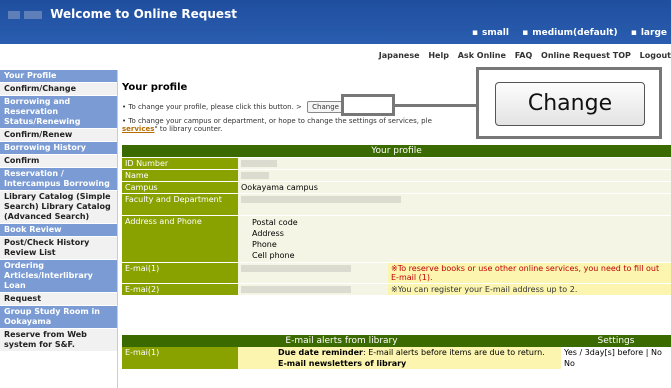 The height and width of the screenshot is (388, 671). I want to click on email1-value, so click(313, 273).